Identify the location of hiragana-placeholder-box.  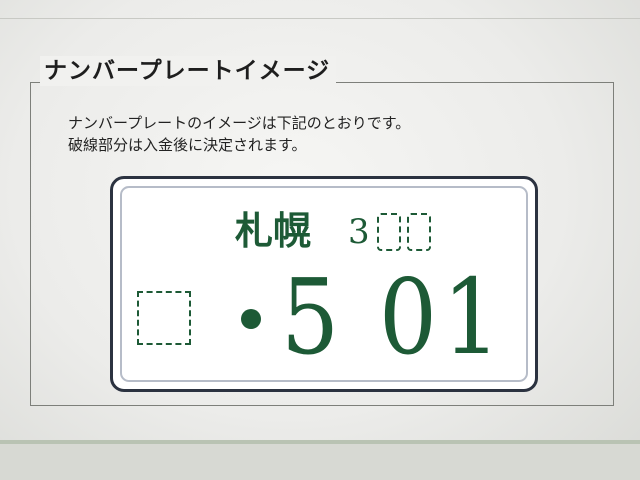
(164, 318).